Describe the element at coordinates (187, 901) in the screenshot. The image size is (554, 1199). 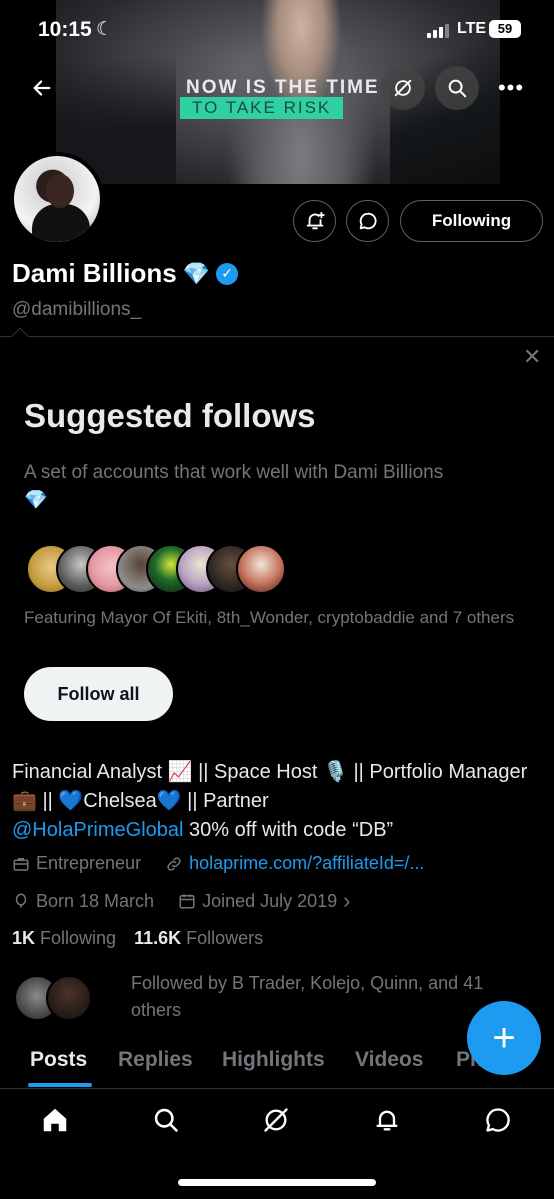
I see `calendar-icon` at that location.